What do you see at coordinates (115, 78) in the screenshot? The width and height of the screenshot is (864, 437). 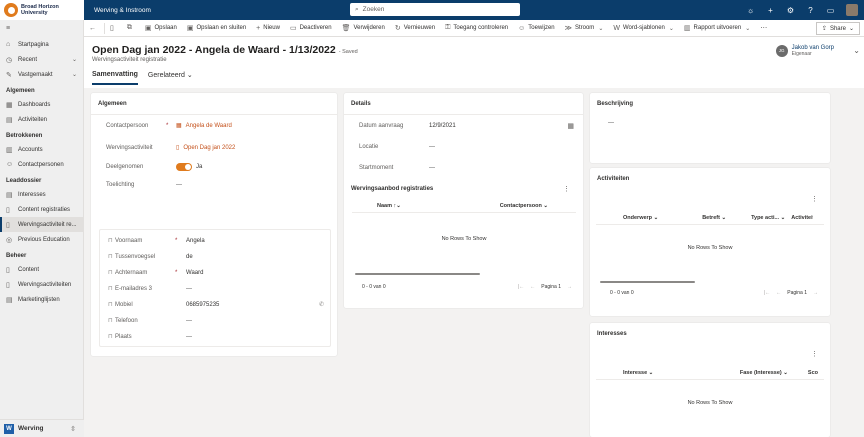 I see `tab-samenvatting: Samenvatting` at bounding box center [115, 78].